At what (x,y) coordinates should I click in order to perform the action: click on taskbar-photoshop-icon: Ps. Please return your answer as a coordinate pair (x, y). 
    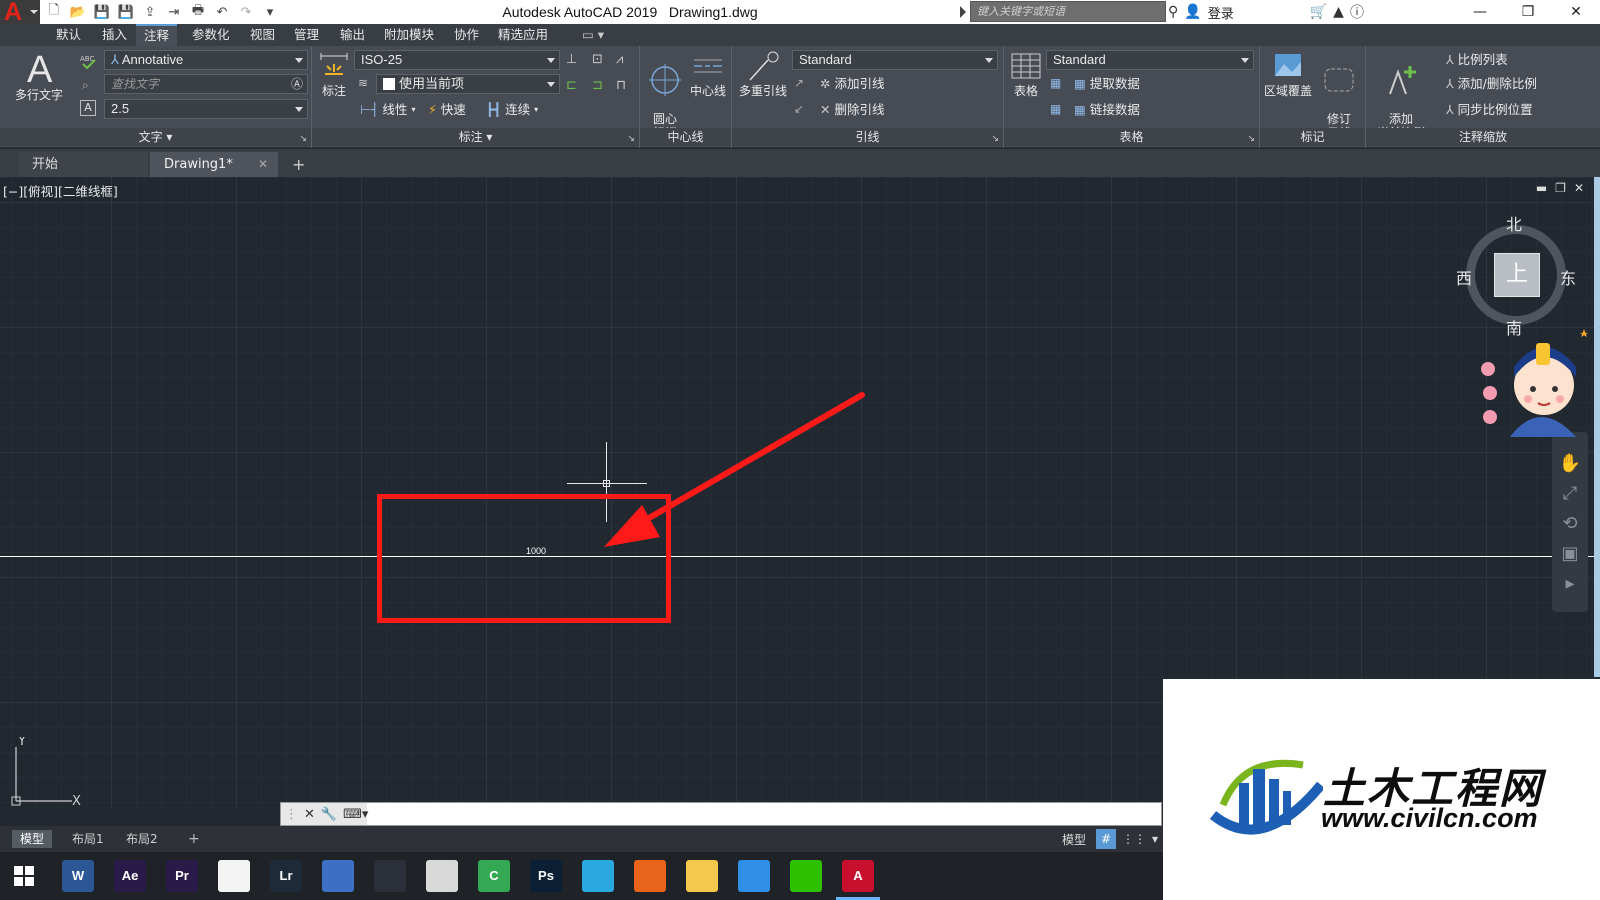
    Looking at the image, I should click on (546, 876).